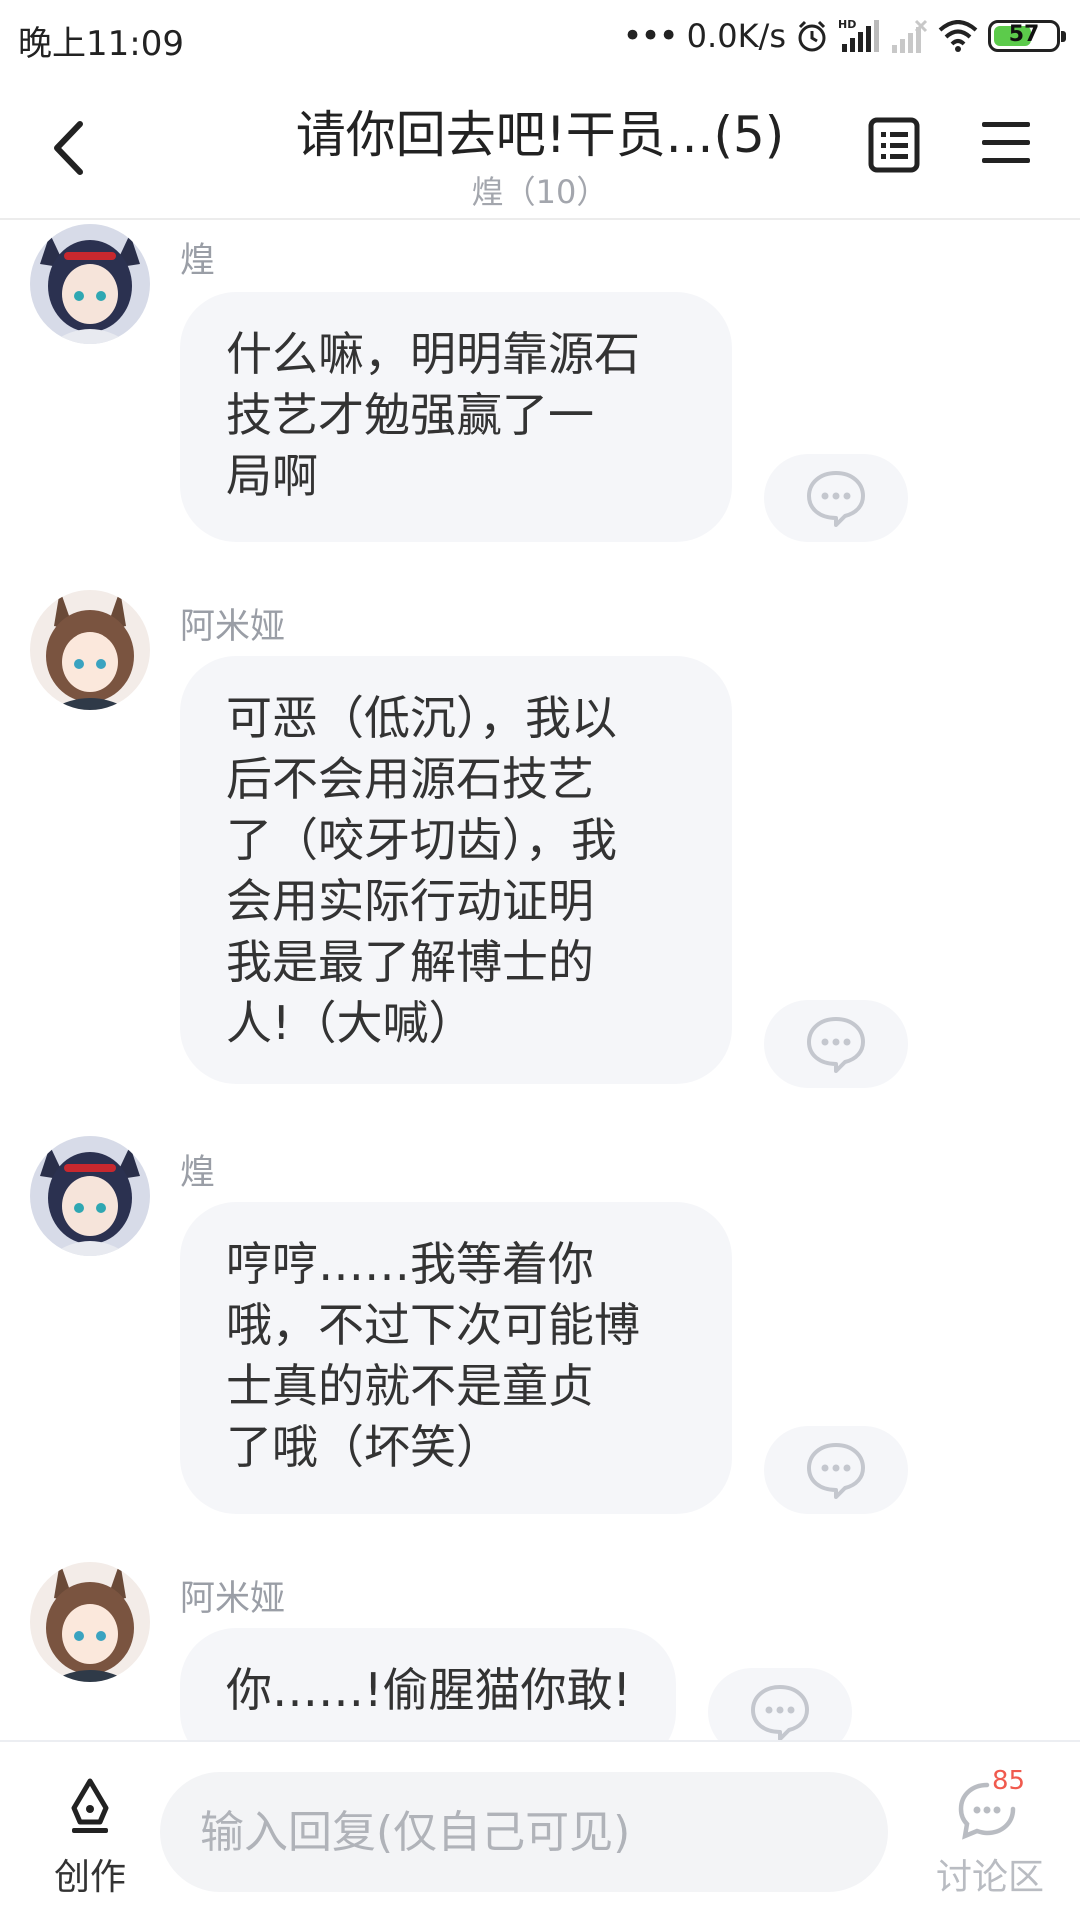 The height and width of the screenshot is (1920, 1080). What do you see at coordinates (1009, 1781) in the screenshot?
I see `discussion-count-badge: 85` at bounding box center [1009, 1781].